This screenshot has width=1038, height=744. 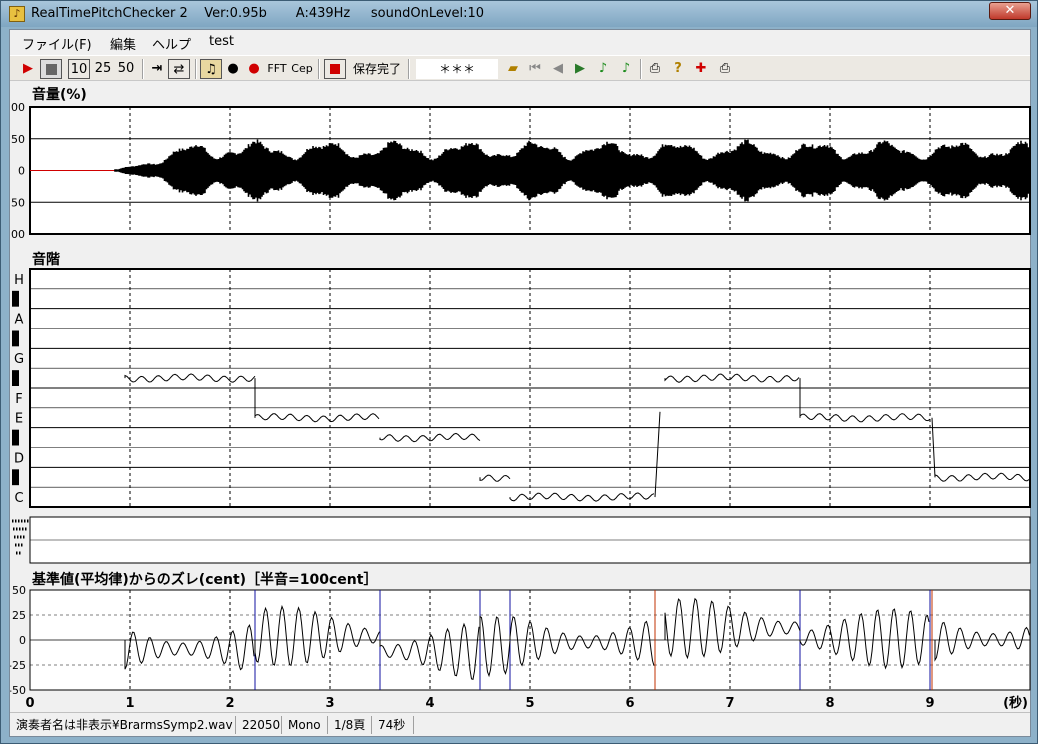 What do you see at coordinates (19, 591) in the screenshot?
I see `deviation-y-tick: 50` at bounding box center [19, 591].